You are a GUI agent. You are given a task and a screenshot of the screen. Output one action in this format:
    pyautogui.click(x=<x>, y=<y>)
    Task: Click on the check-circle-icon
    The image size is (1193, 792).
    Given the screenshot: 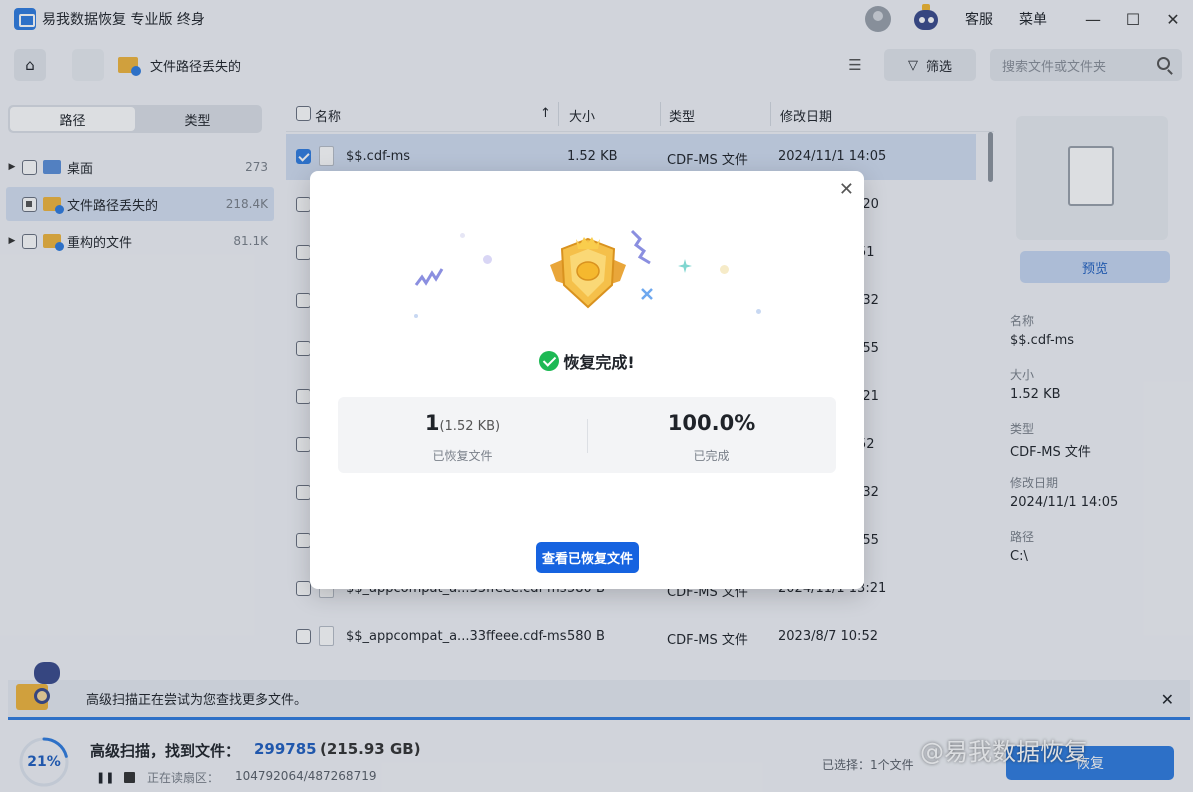 What is the action you would take?
    pyautogui.click(x=549, y=361)
    